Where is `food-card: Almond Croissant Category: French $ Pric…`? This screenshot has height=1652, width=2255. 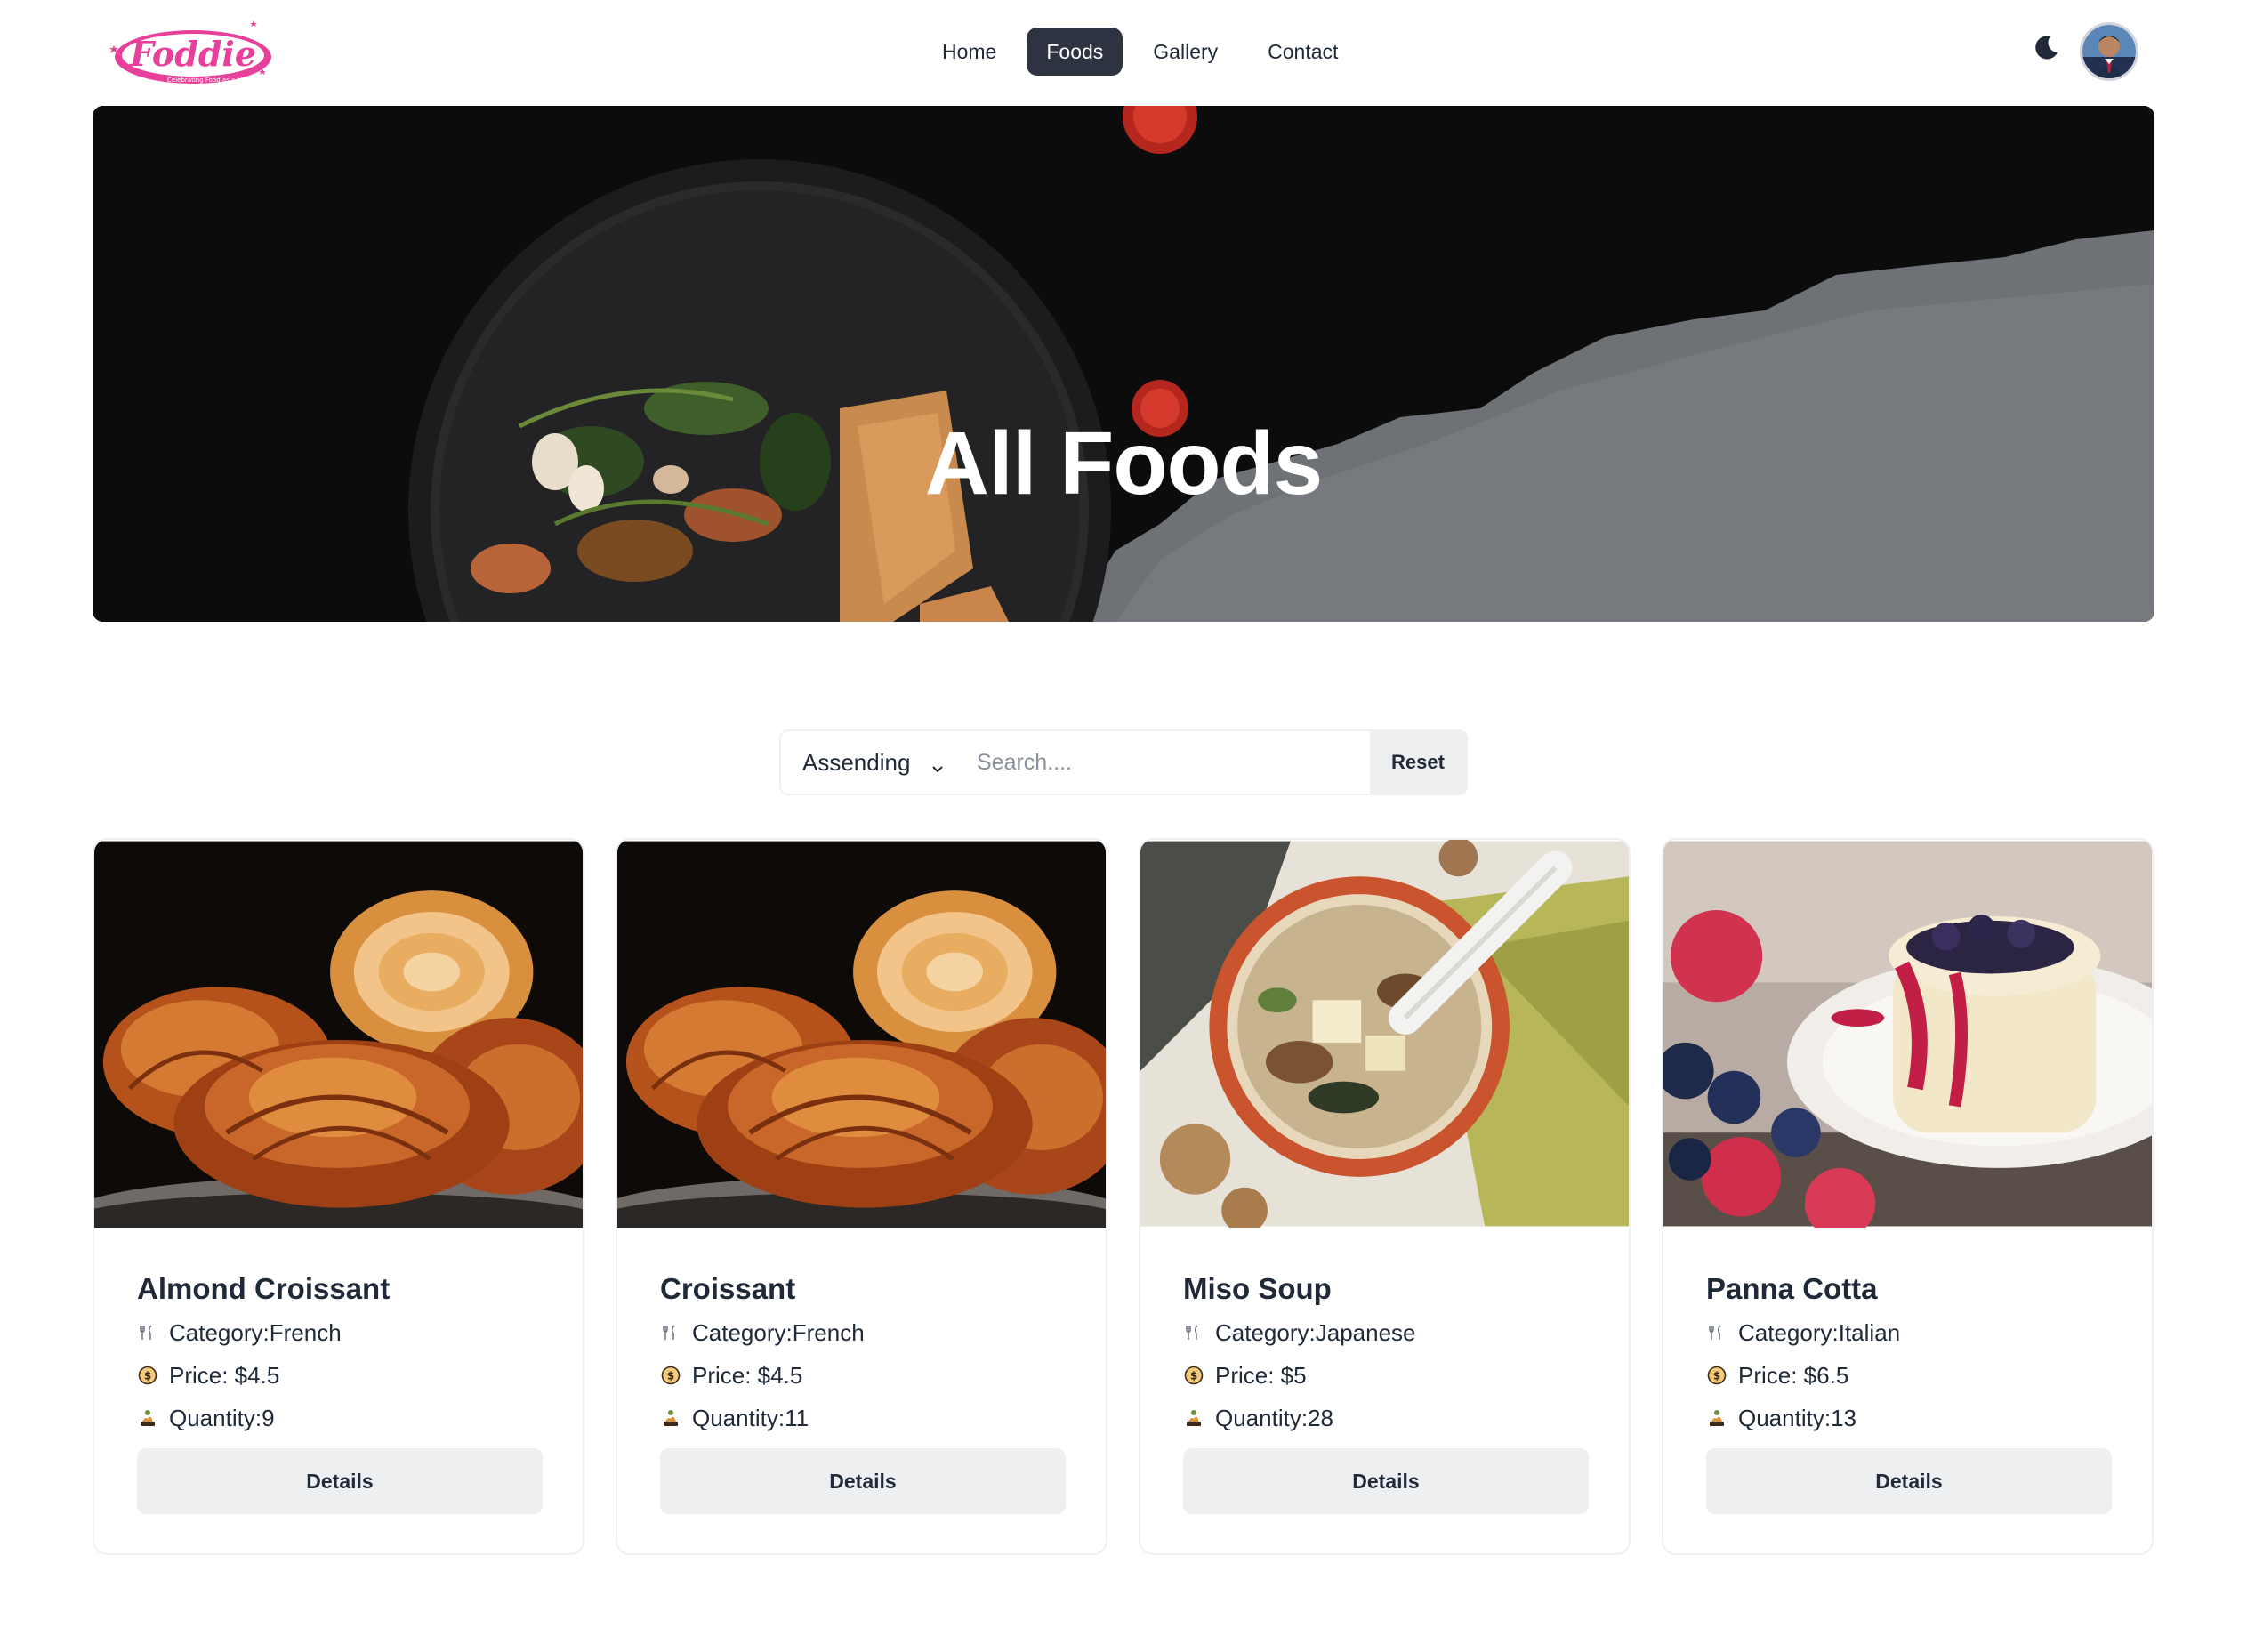 food-card: Almond Croissant Category: French $ Pric… is located at coordinates (338, 1196).